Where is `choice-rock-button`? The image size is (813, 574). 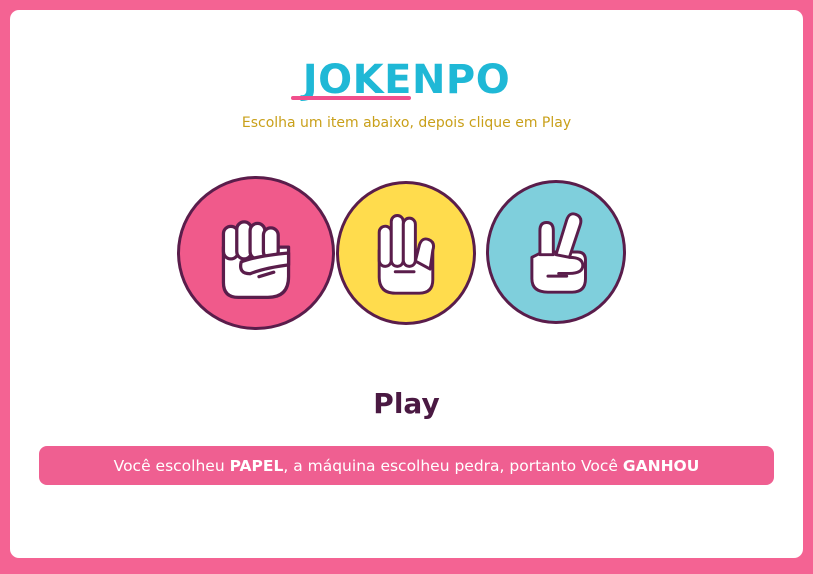
choice-rock-button is located at coordinates (256, 253).